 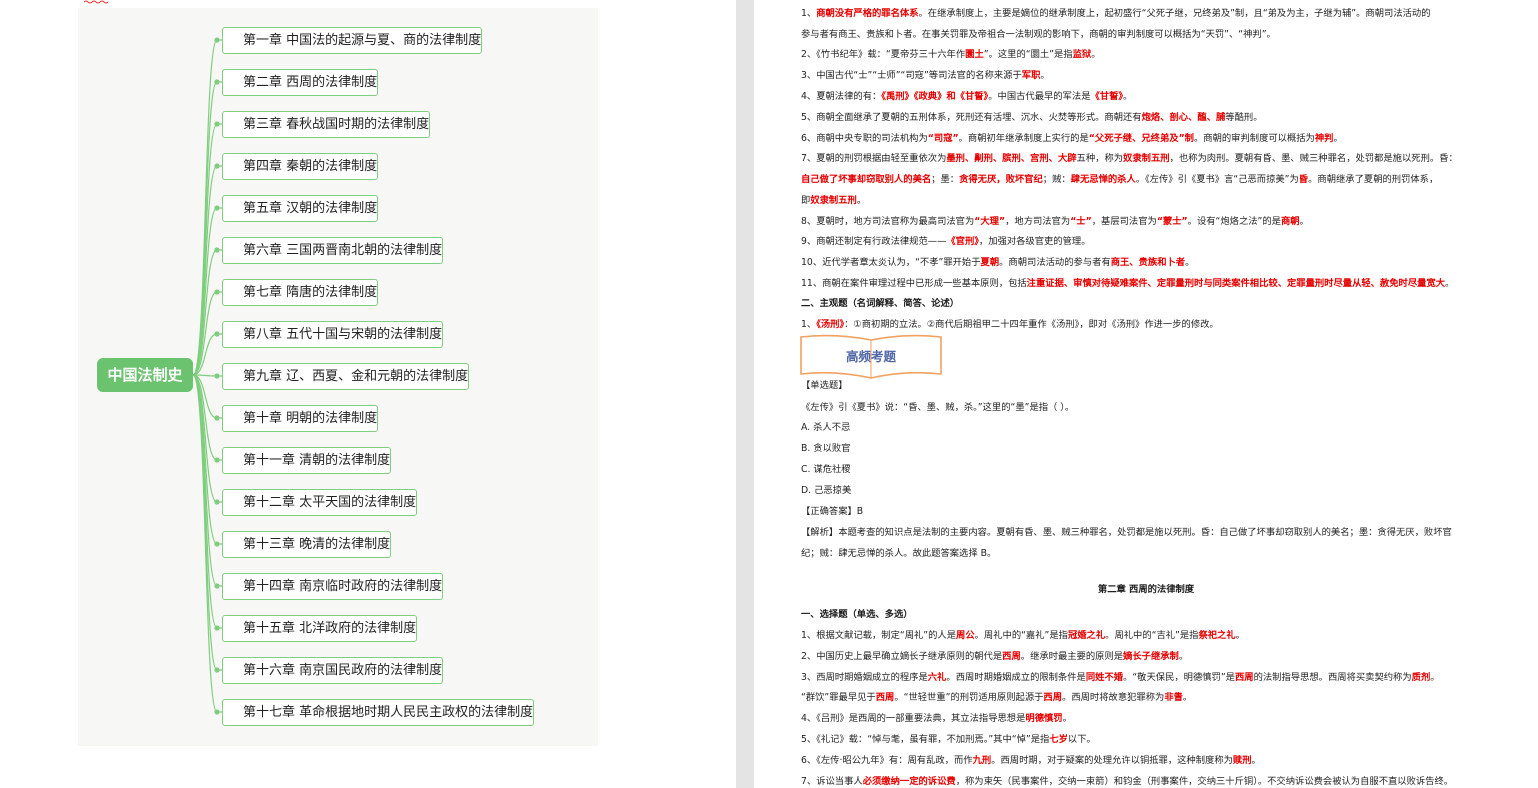 I want to click on body-text: 1、根据文献记载，制定“周礼”的人是, so click(x=879, y=635).